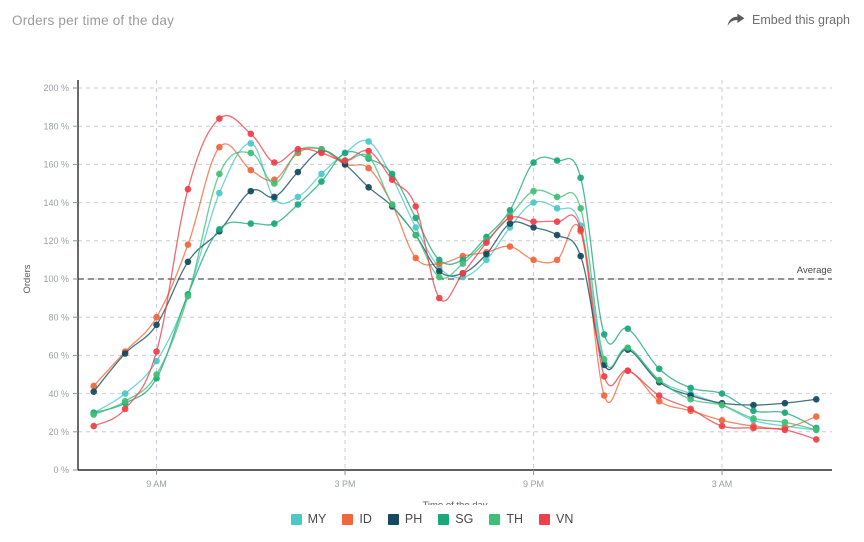  Describe the element at coordinates (555, 519) in the screenshot. I see `legend-item-vn: VN` at that location.